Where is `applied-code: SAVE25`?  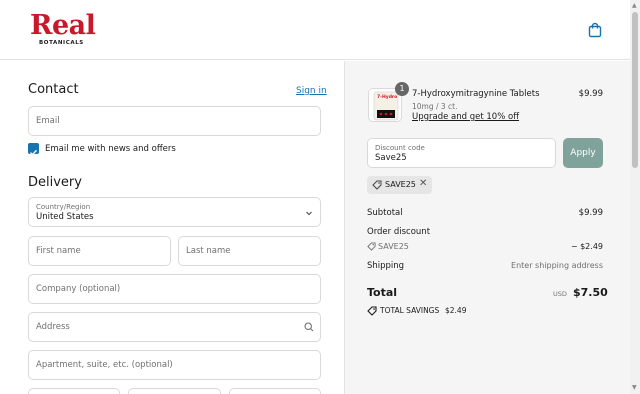 applied-code: SAVE25 is located at coordinates (400, 184).